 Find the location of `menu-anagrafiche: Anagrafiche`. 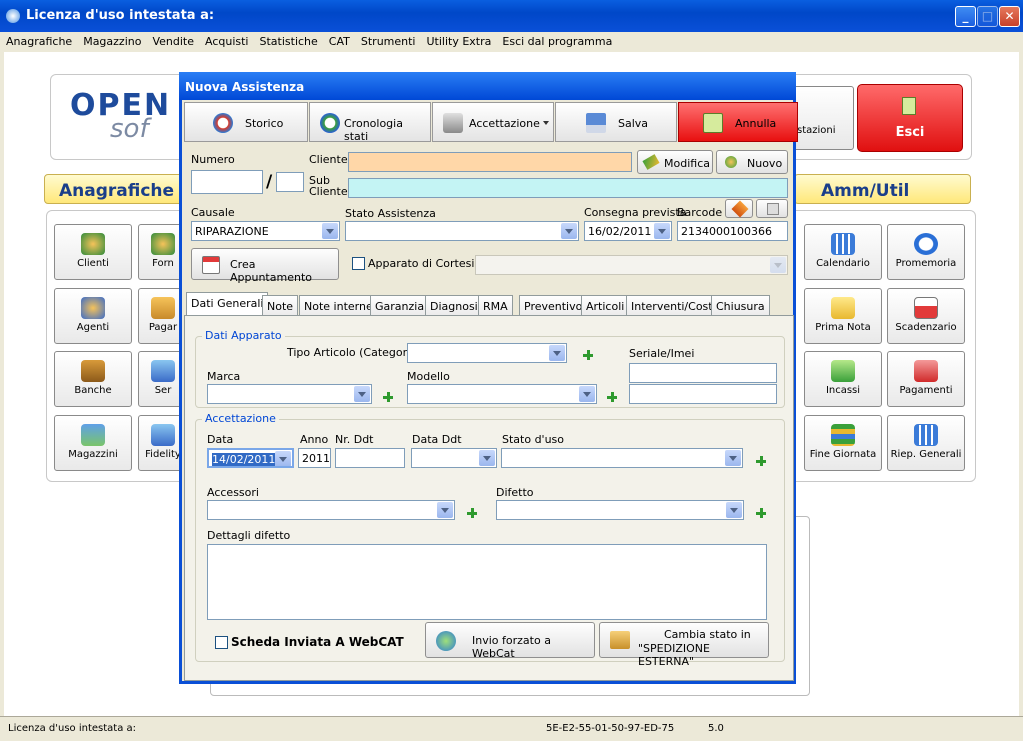

menu-anagrafiche: Anagrafiche is located at coordinates (38, 40).